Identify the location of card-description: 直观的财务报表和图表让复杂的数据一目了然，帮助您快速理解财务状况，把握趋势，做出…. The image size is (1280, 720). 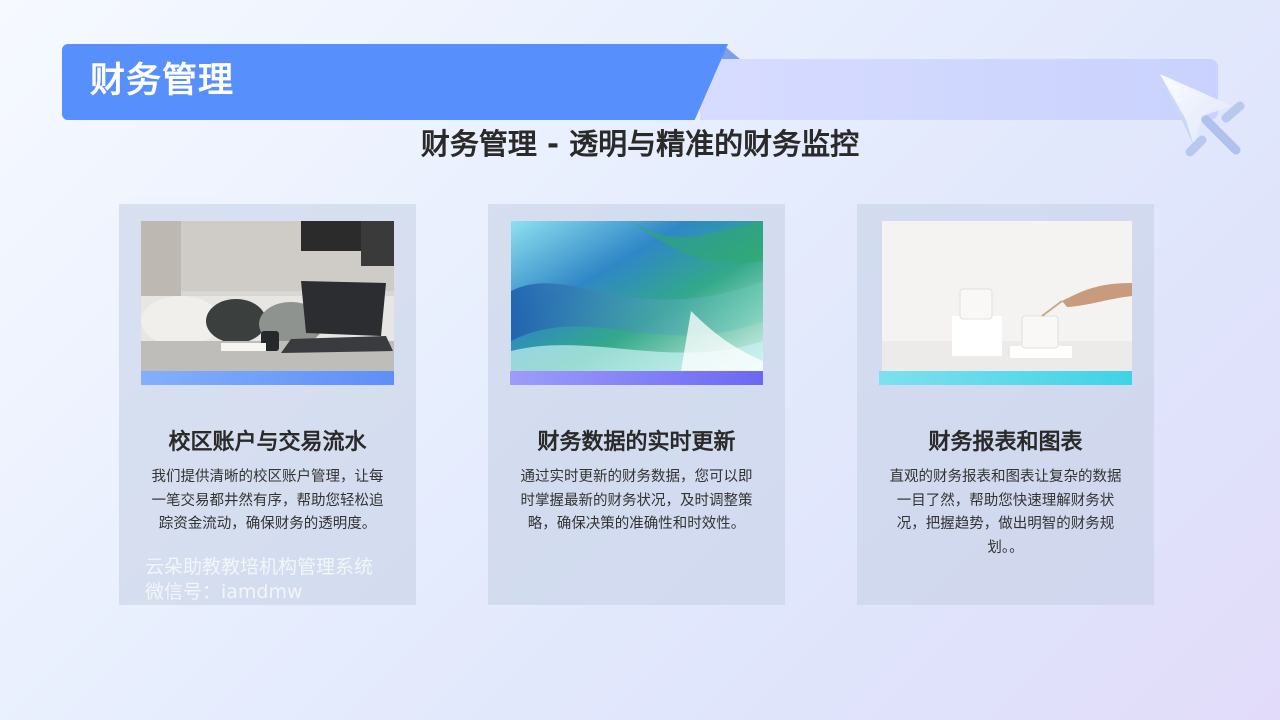
(1005, 512).